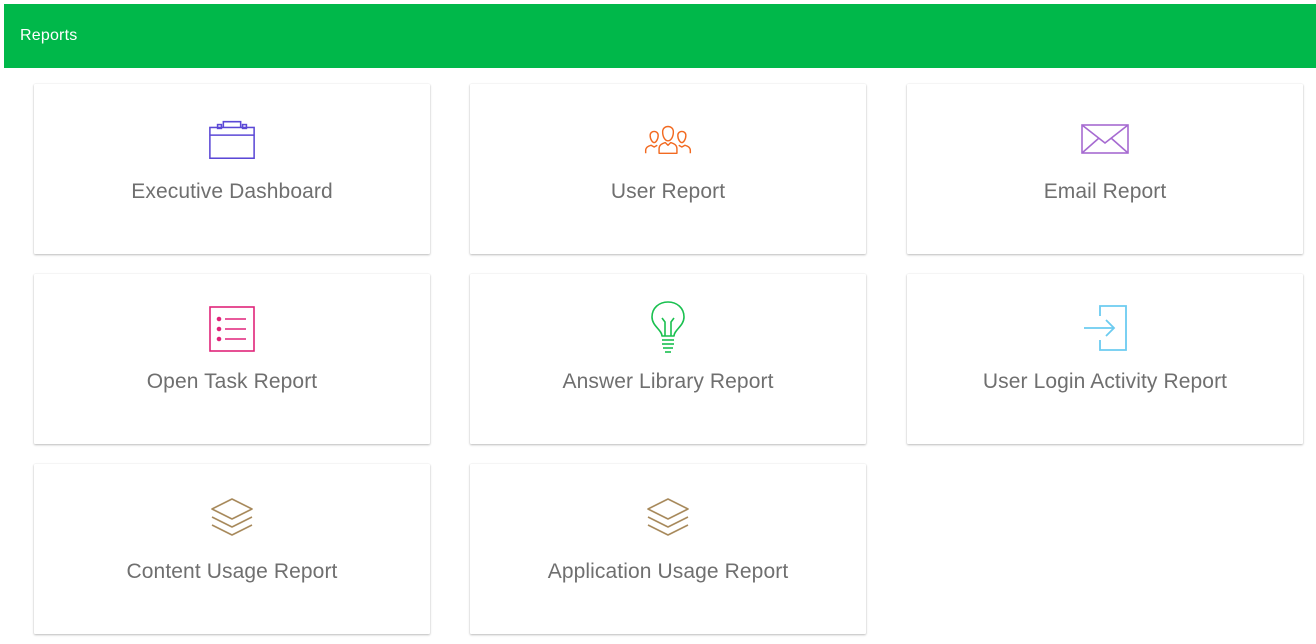  What do you see at coordinates (1105, 139) in the screenshot?
I see `envelope-icon` at bounding box center [1105, 139].